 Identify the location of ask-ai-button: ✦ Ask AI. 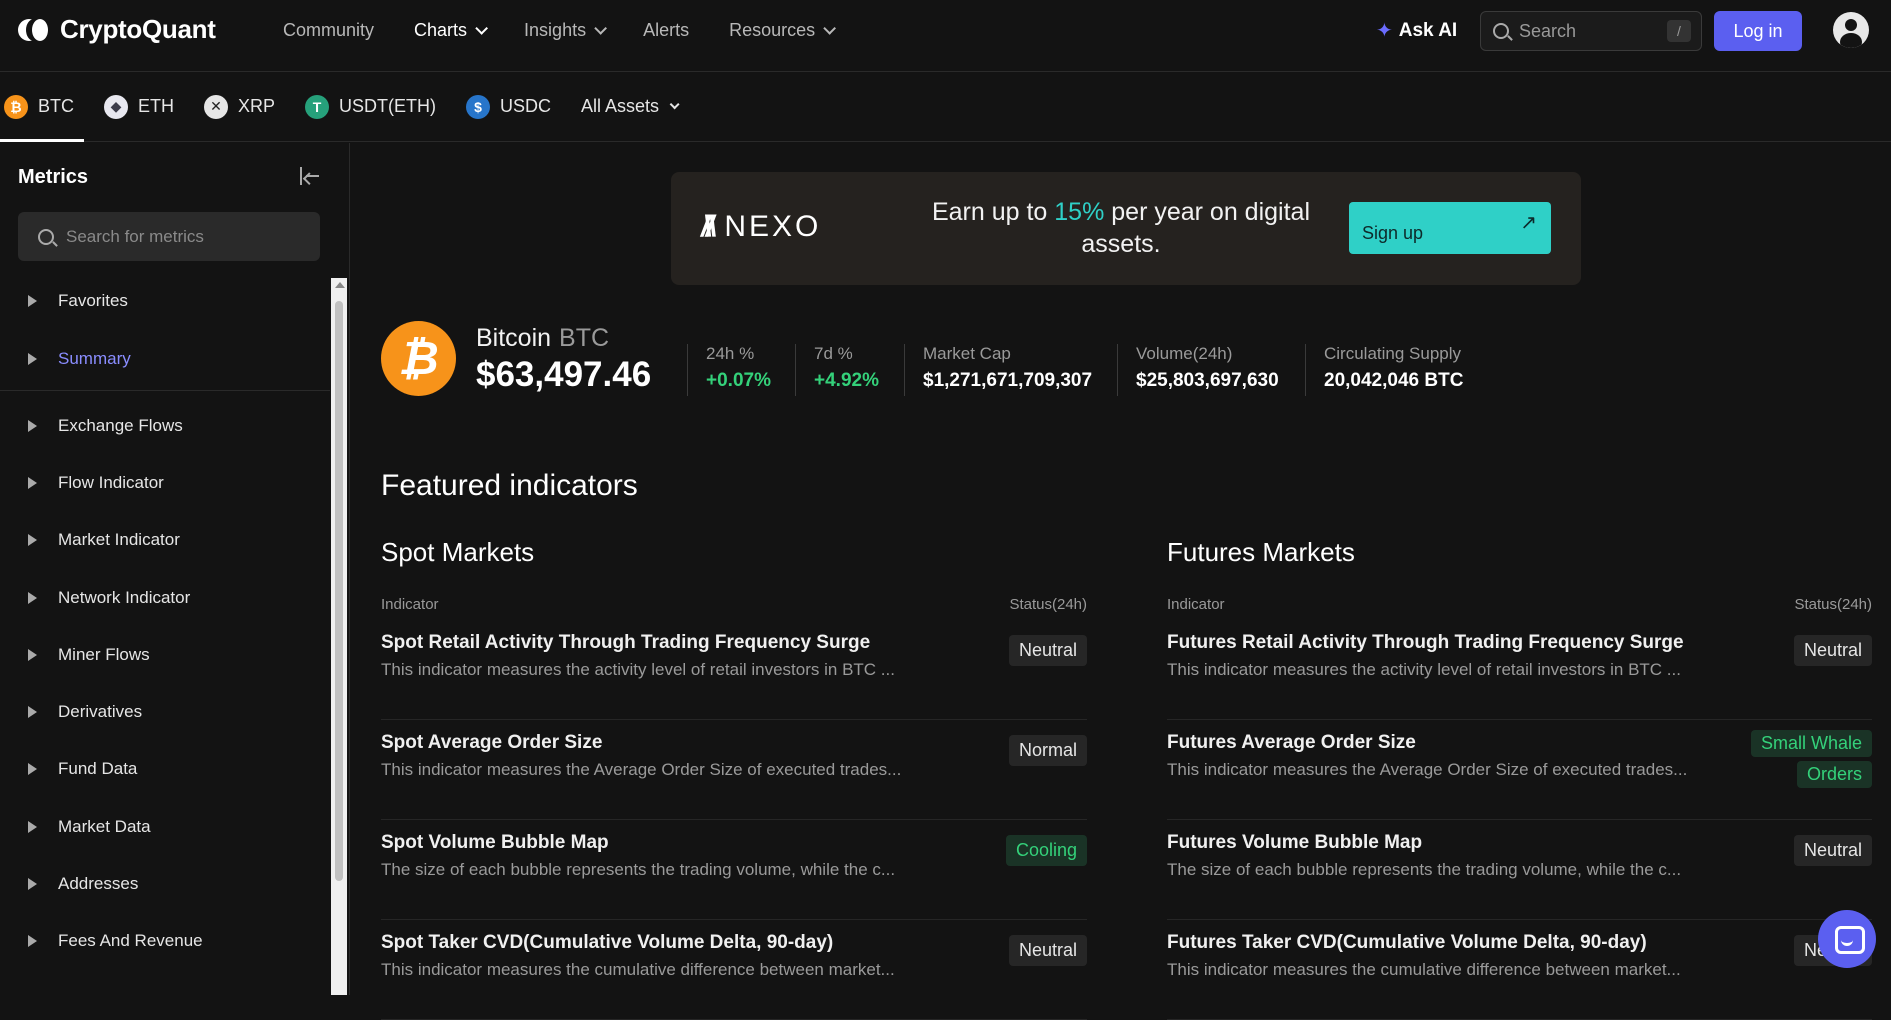
(1416, 30).